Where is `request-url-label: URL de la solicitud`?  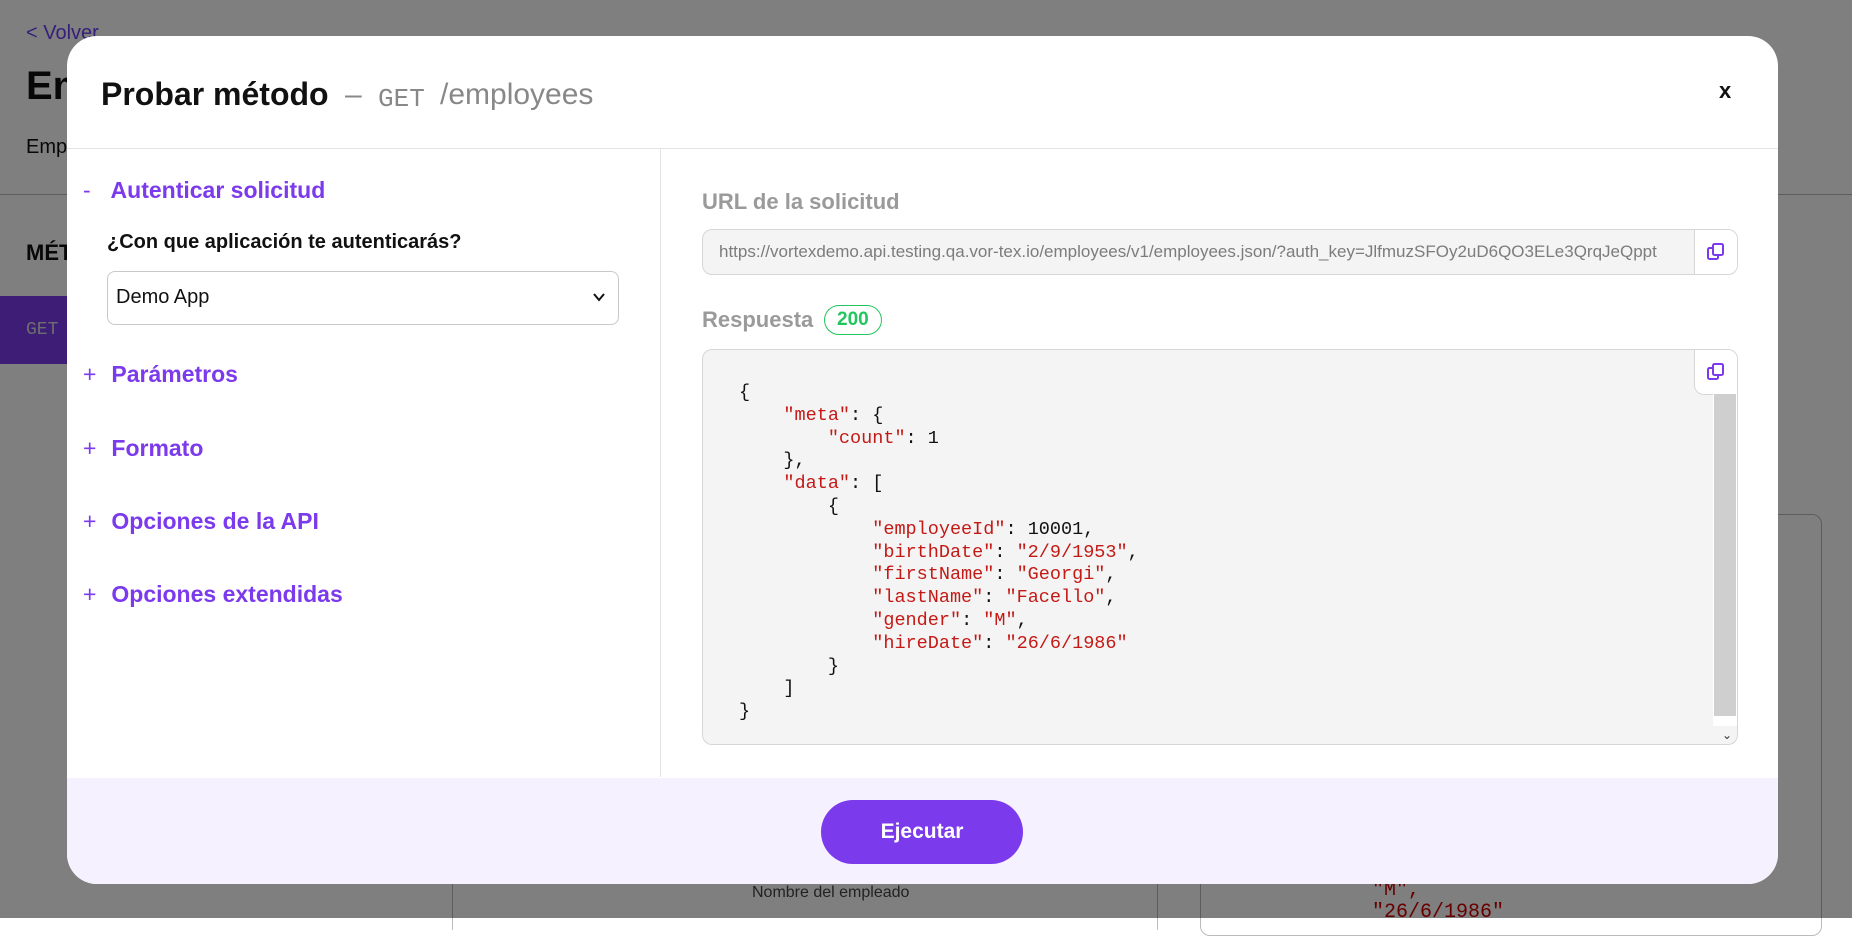
request-url-label: URL de la solicitud is located at coordinates (801, 201).